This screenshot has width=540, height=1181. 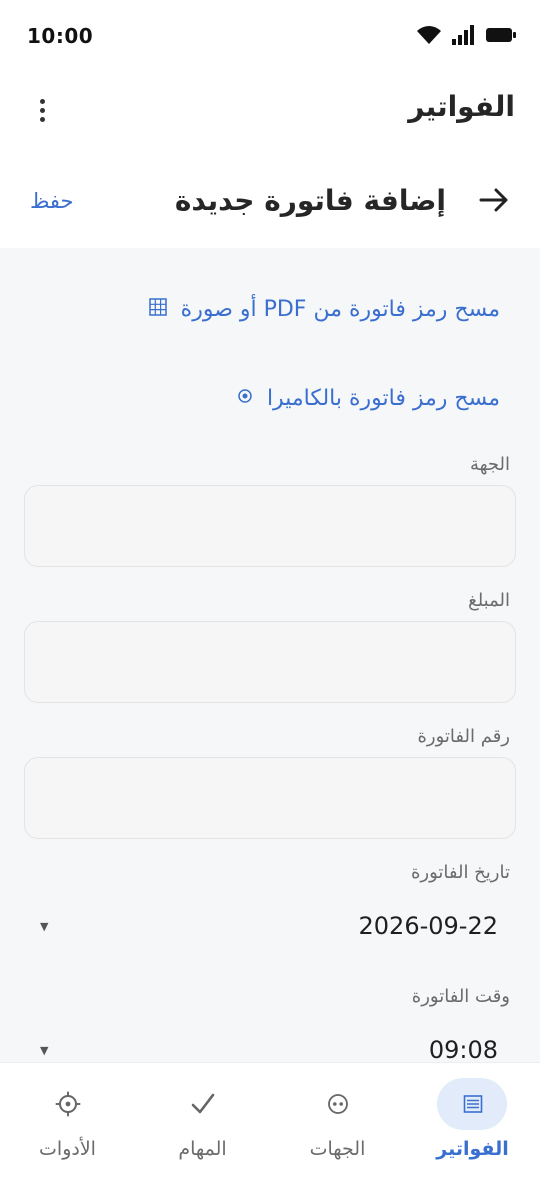 I want to click on nav-item-entities: الجهات, so click(x=337, y=1122).